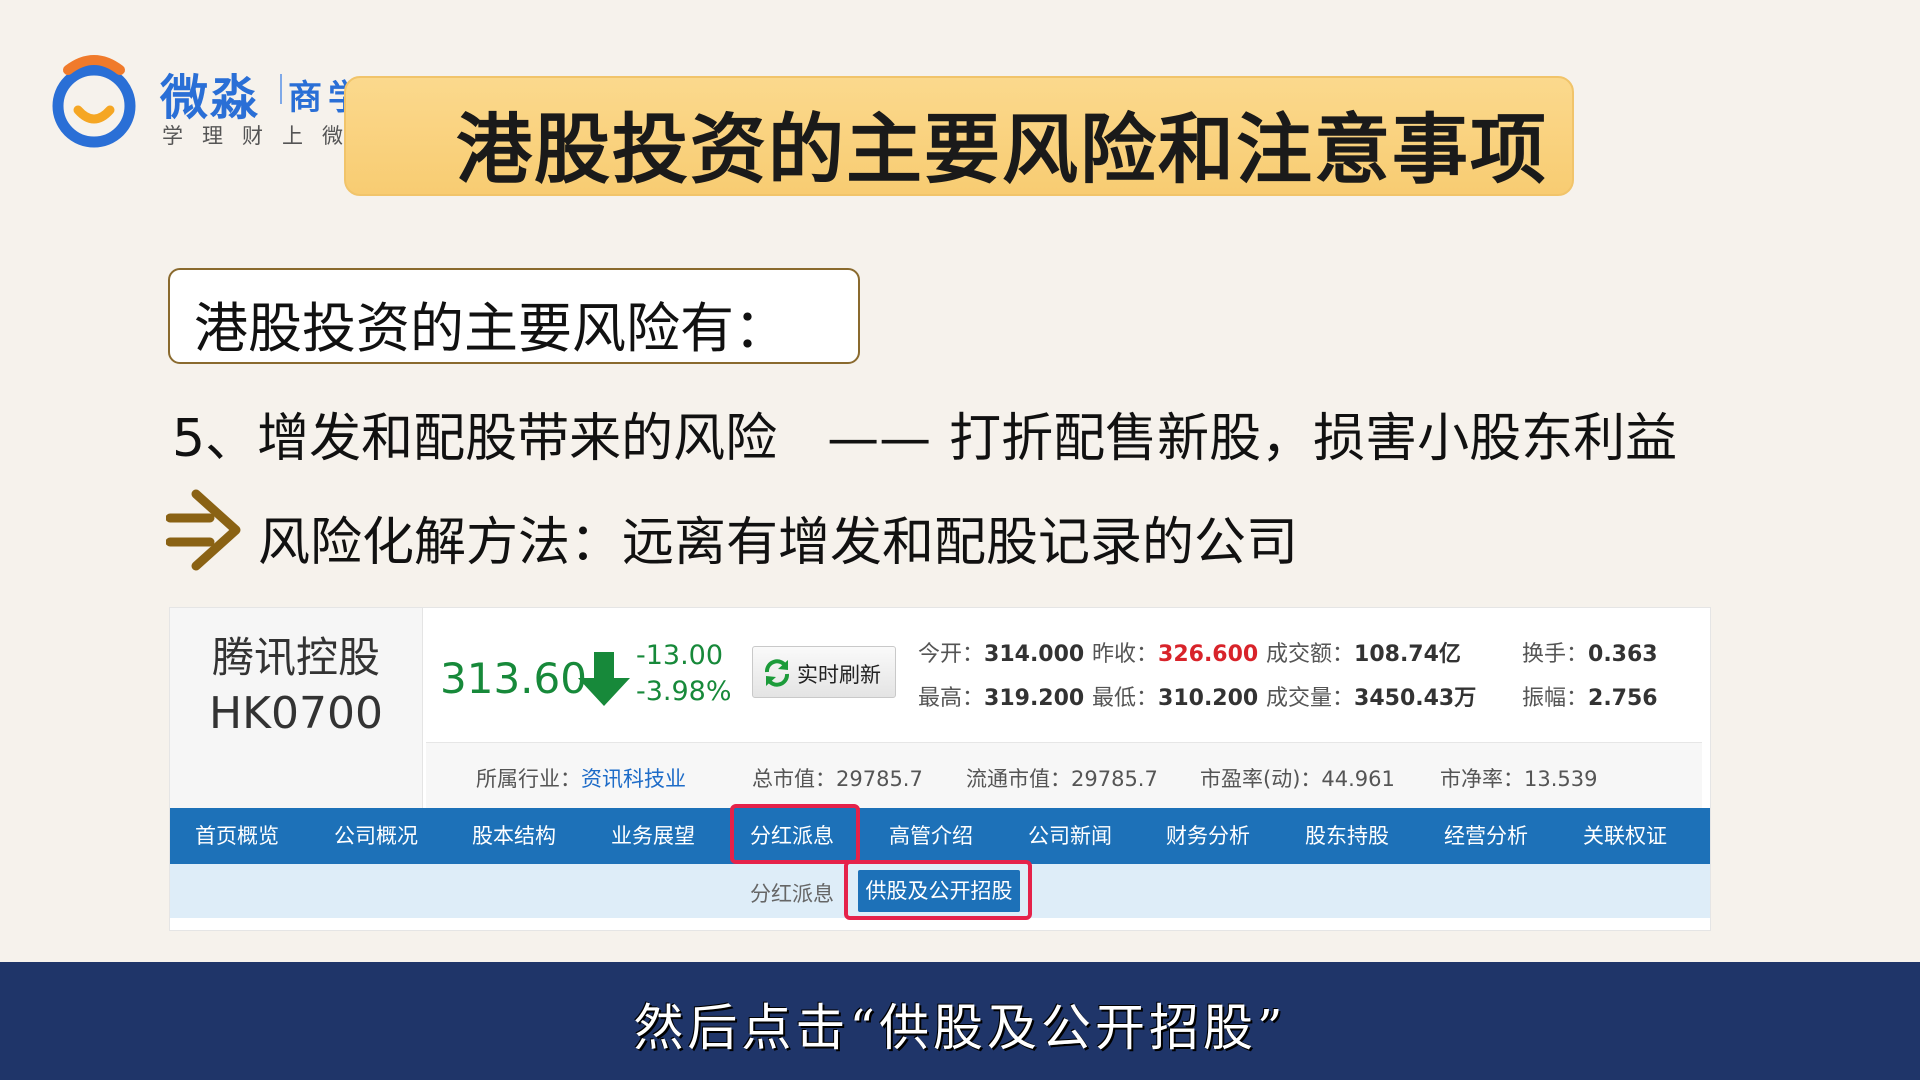  I want to click on down-arrow-icon, so click(604, 679).